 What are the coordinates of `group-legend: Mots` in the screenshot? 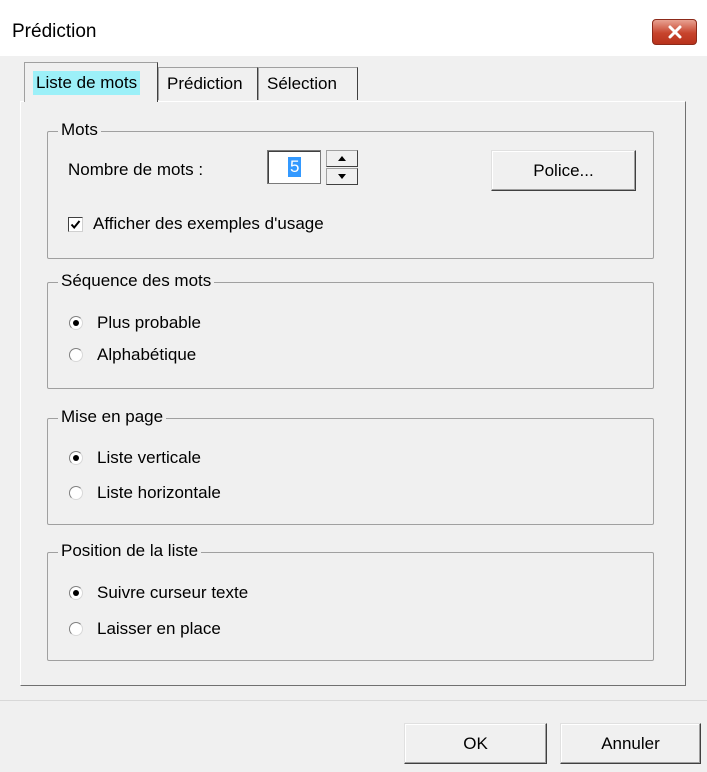 It's located at (79, 130).